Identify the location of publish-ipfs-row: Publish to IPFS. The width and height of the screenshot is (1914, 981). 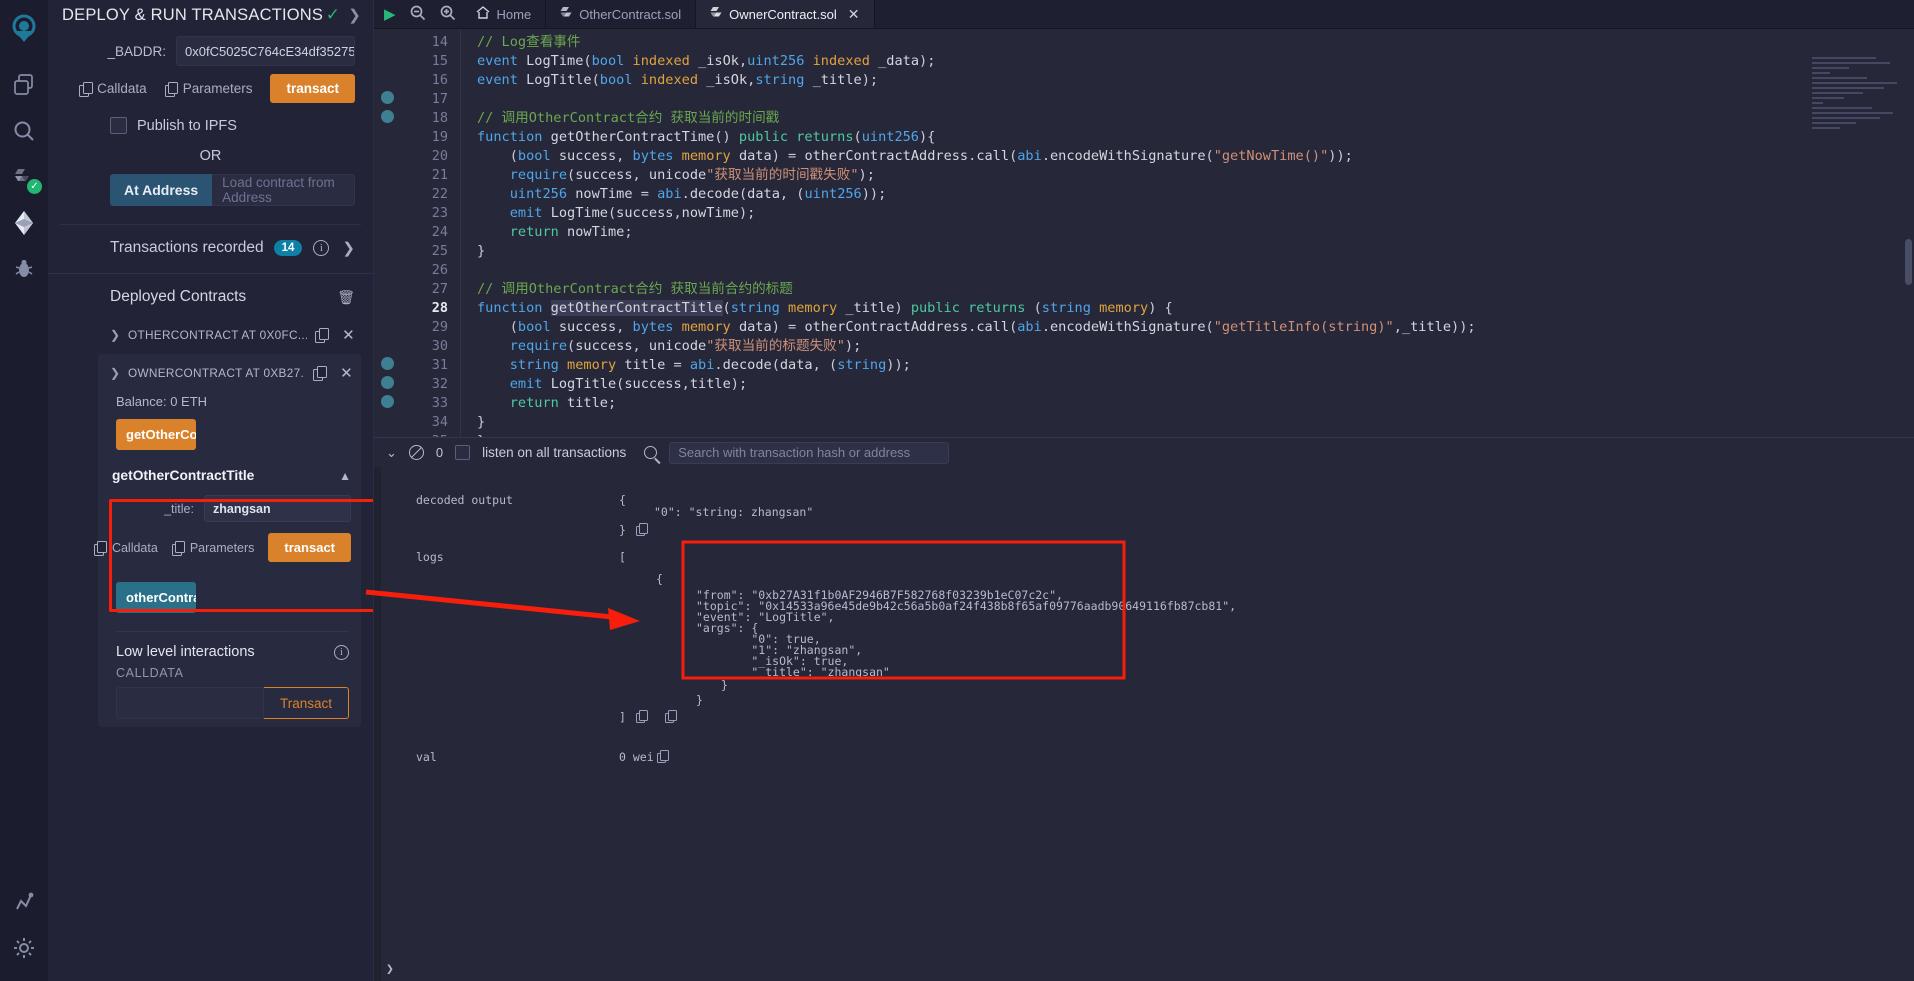
(210, 118).